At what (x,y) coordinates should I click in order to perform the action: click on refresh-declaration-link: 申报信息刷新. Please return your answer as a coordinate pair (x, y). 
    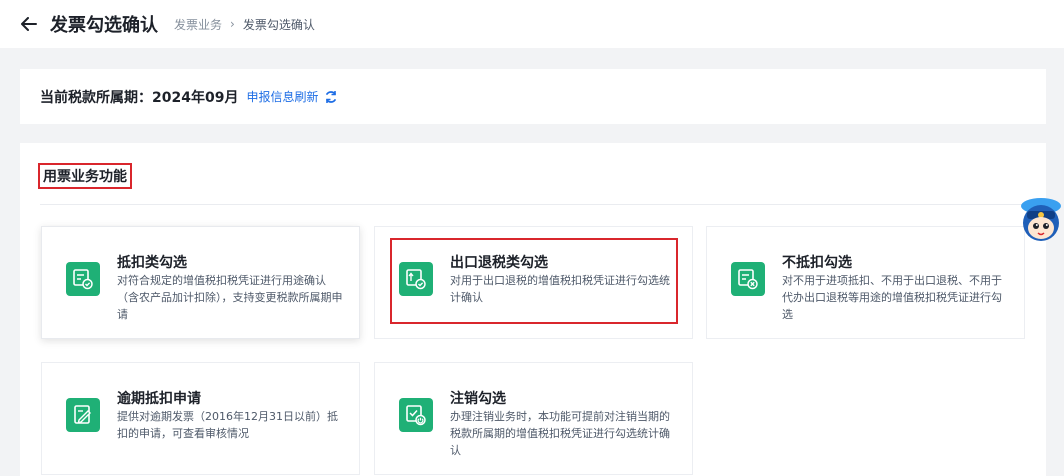
    Looking at the image, I should click on (282, 96).